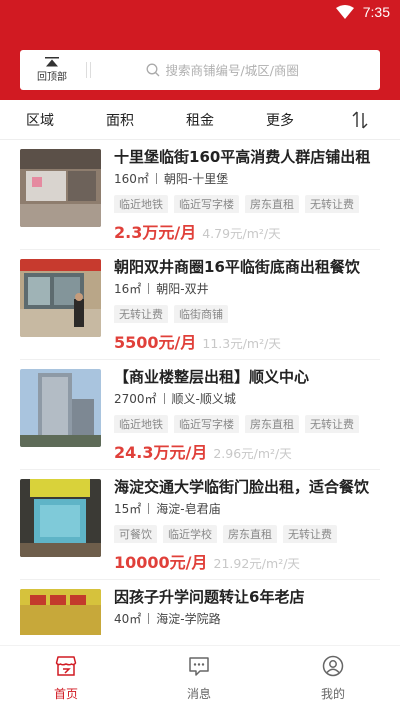 The width and height of the screenshot is (400, 710). I want to click on listing-unit-price: 2.96元/m²/天, so click(252, 453).